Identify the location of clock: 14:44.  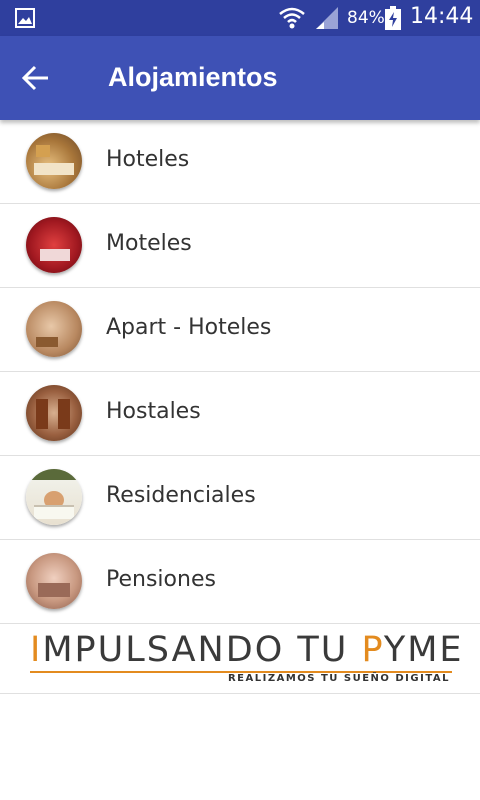
(442, 16).